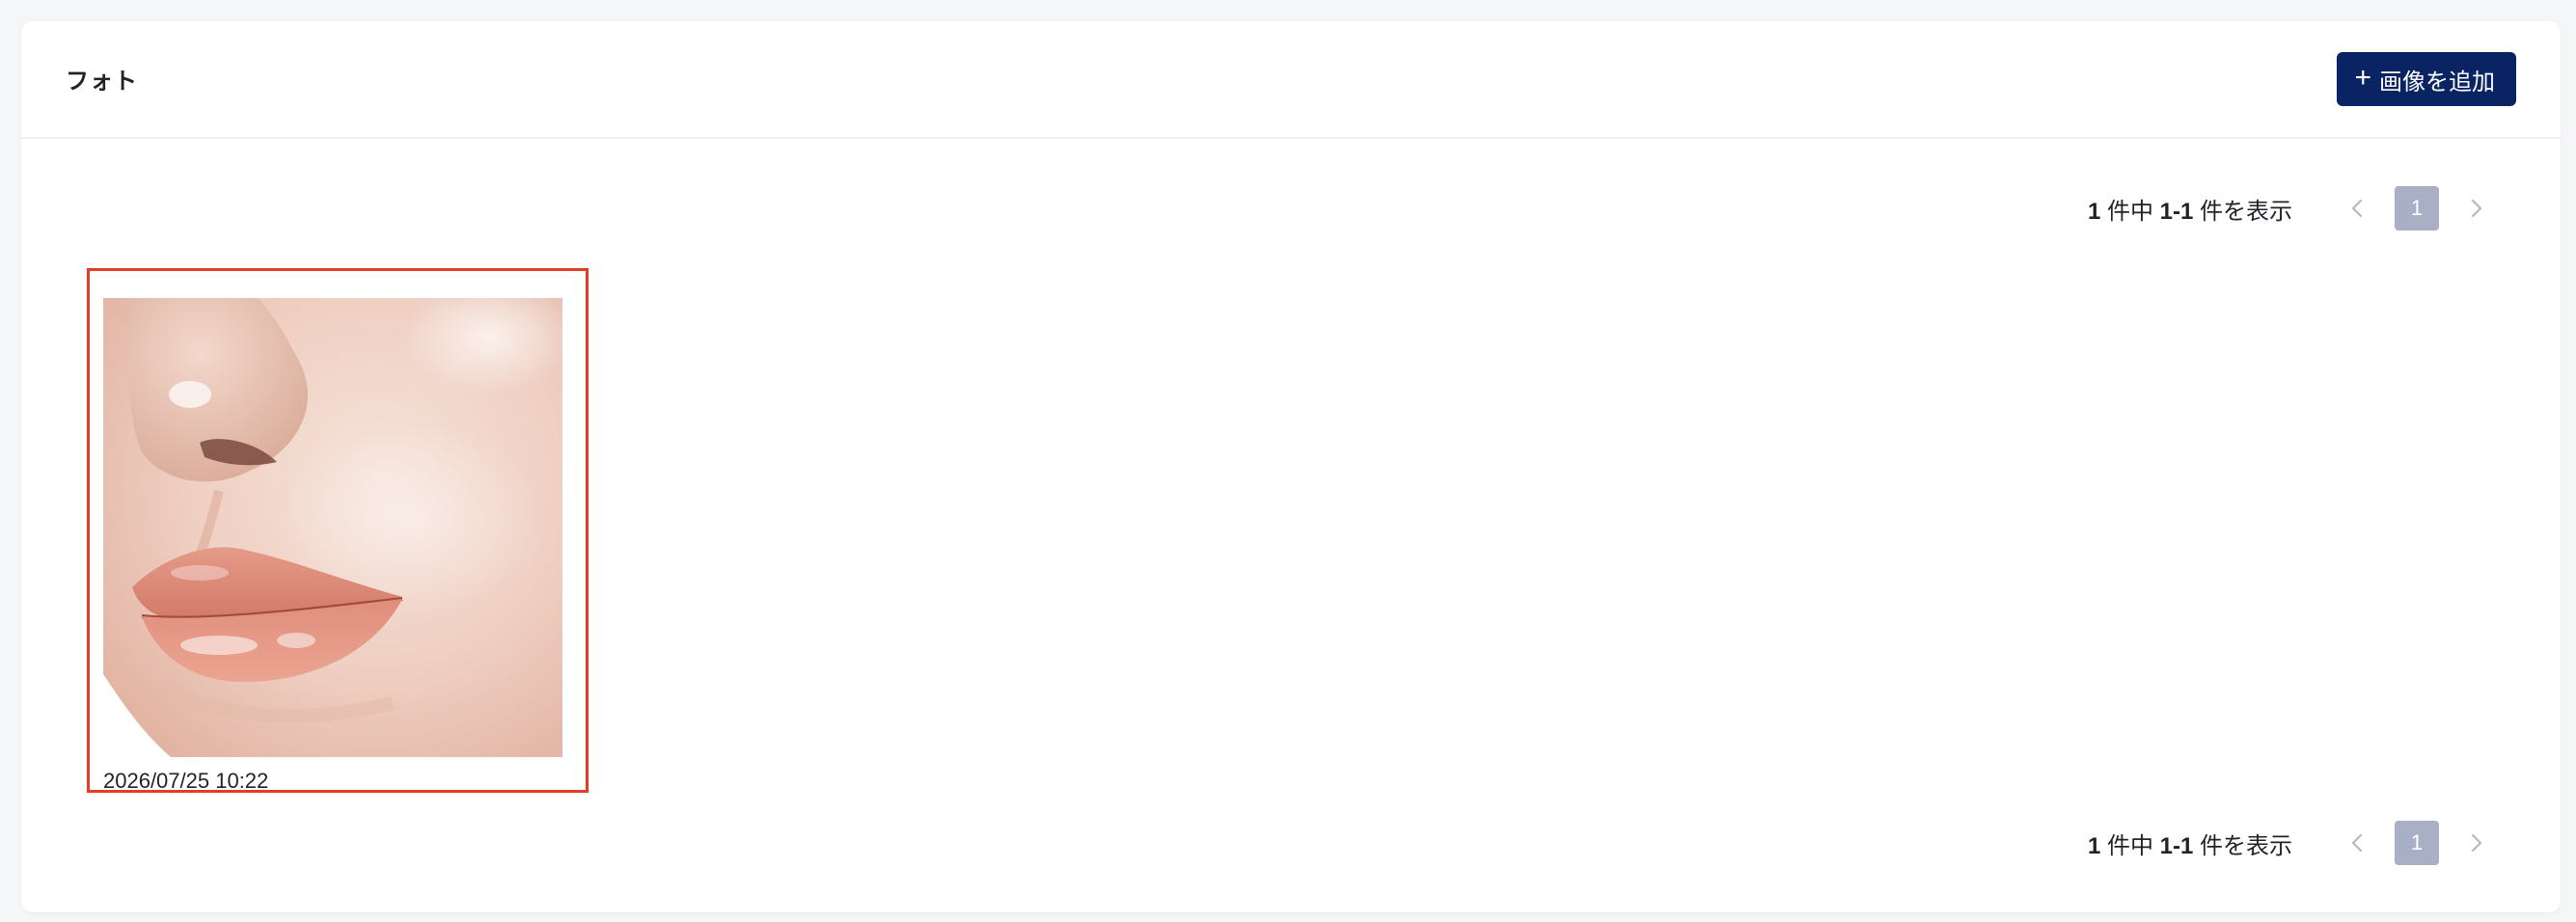  I want to click on face-closeup-image, so click(332, 527).